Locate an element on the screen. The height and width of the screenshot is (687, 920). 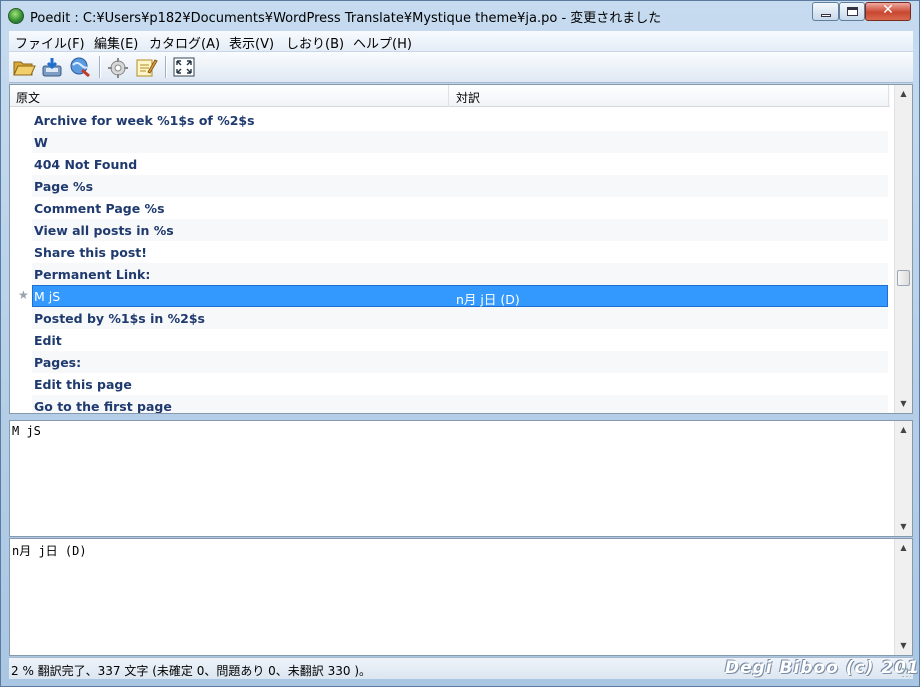
list-row: Pages: is located at coordinates (450, 362).